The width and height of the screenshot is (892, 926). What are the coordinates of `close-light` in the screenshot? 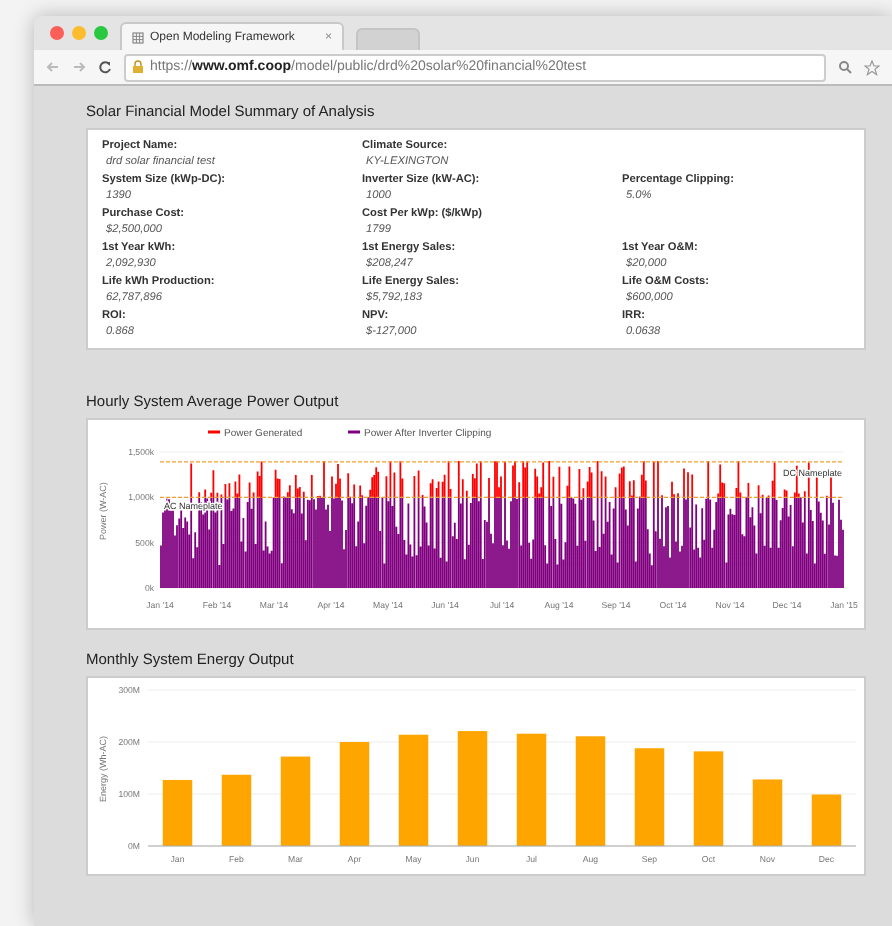 It's located at (57, 33).